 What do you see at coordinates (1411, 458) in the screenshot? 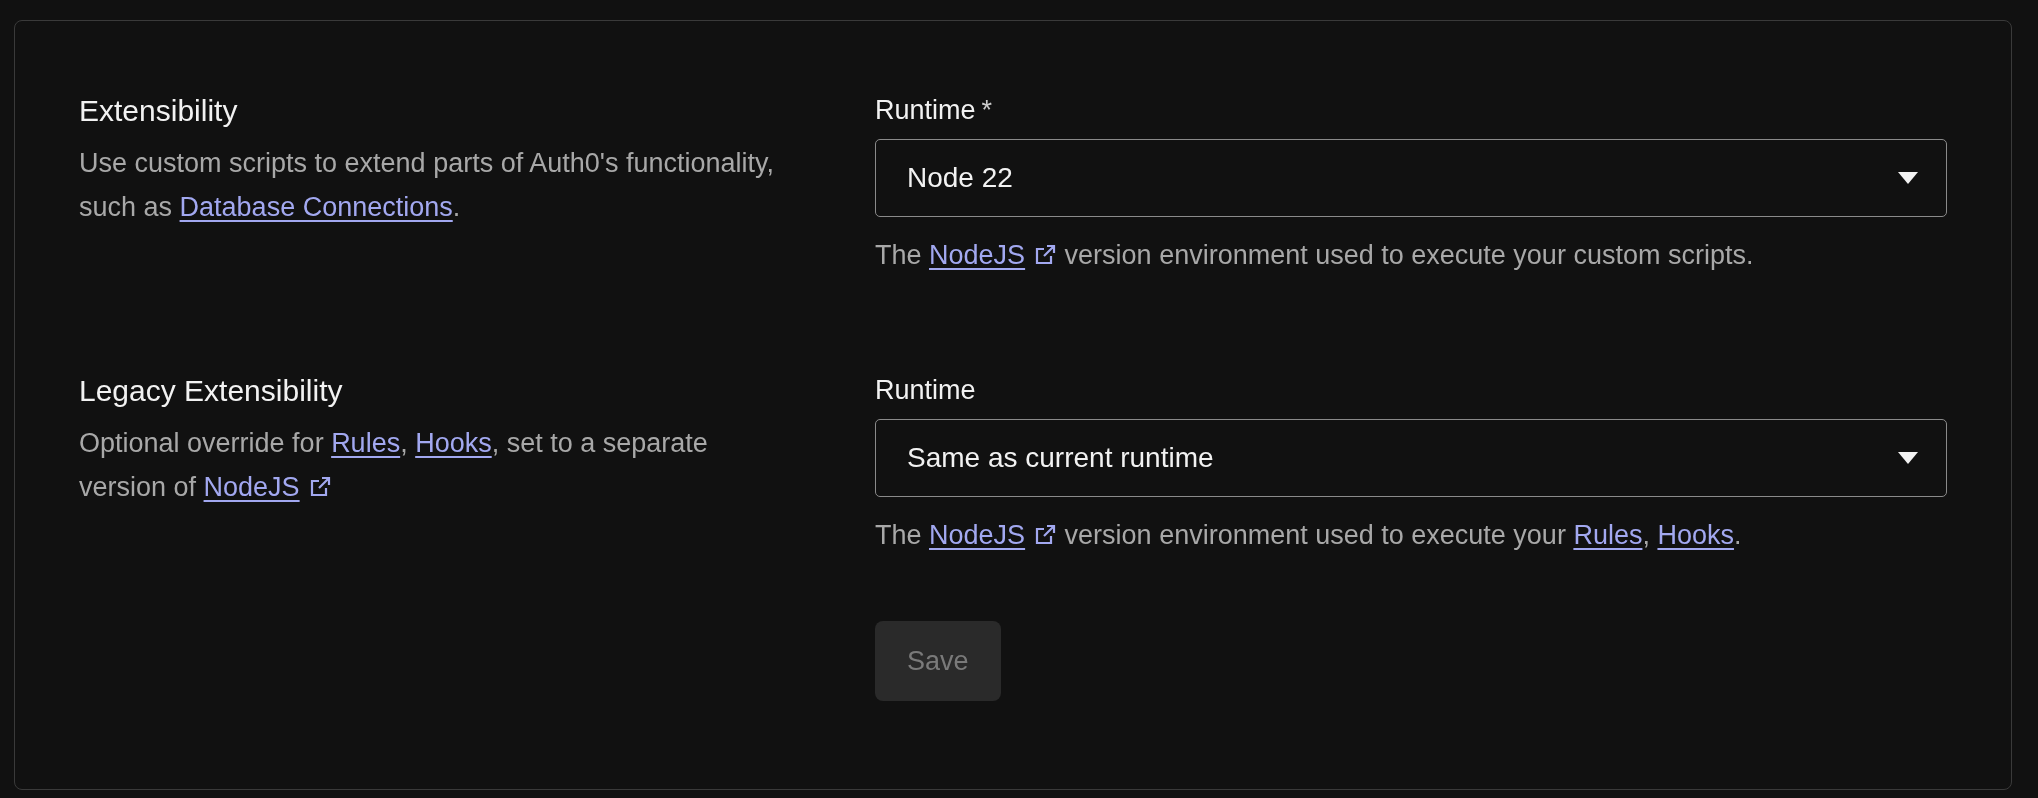
I see `runtime-dropdown: Same as current runtime` at bounding box center [1411, 458].